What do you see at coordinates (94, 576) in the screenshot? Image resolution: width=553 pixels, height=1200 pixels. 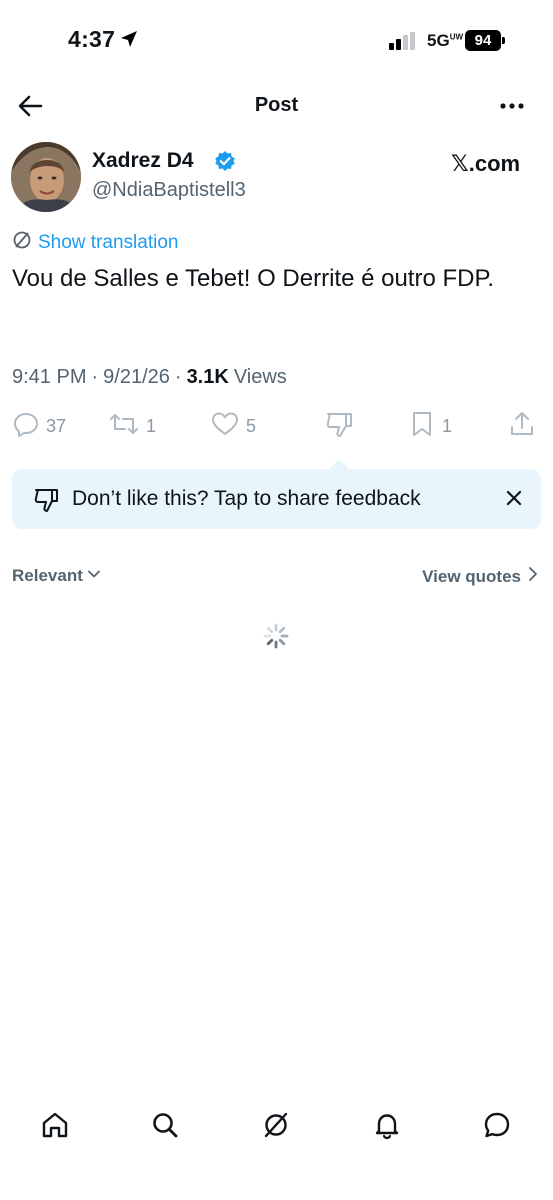 I see `chevron-down-icon` at bounding box center [94, 576].